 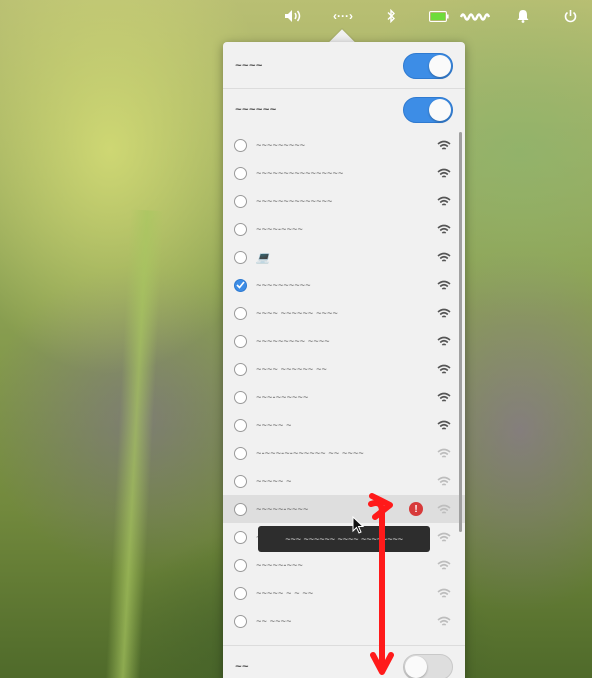 I want to click on network-ssid: ~~~~ ~~~~~~ ~~~~, so click(x=297, y=313).